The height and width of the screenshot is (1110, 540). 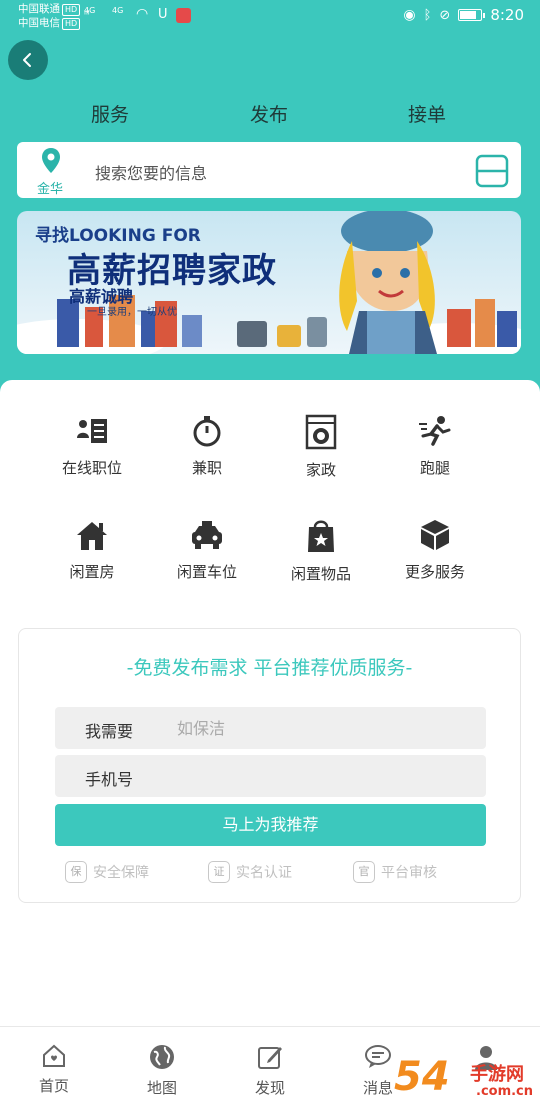 I want to click on recommend-button: 马上为我推荐, so click(x=270, y=825).